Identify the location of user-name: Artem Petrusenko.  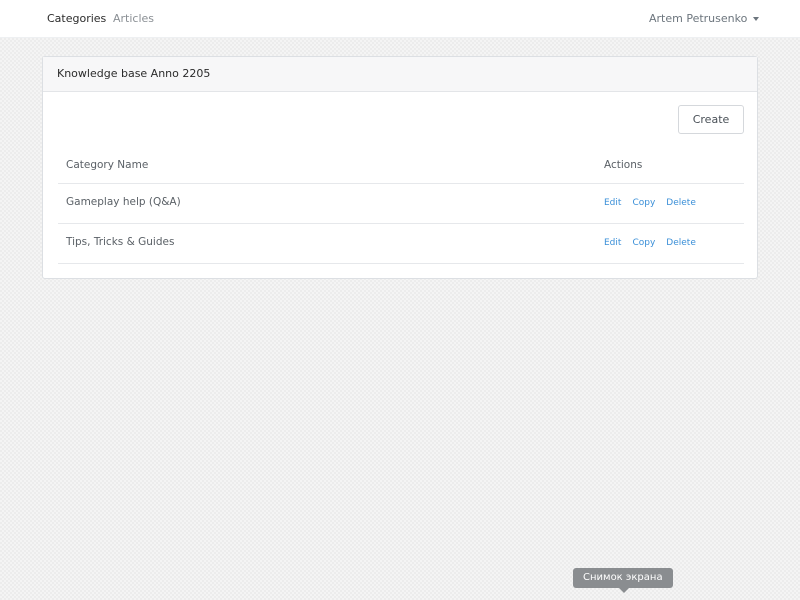
(698, 18).